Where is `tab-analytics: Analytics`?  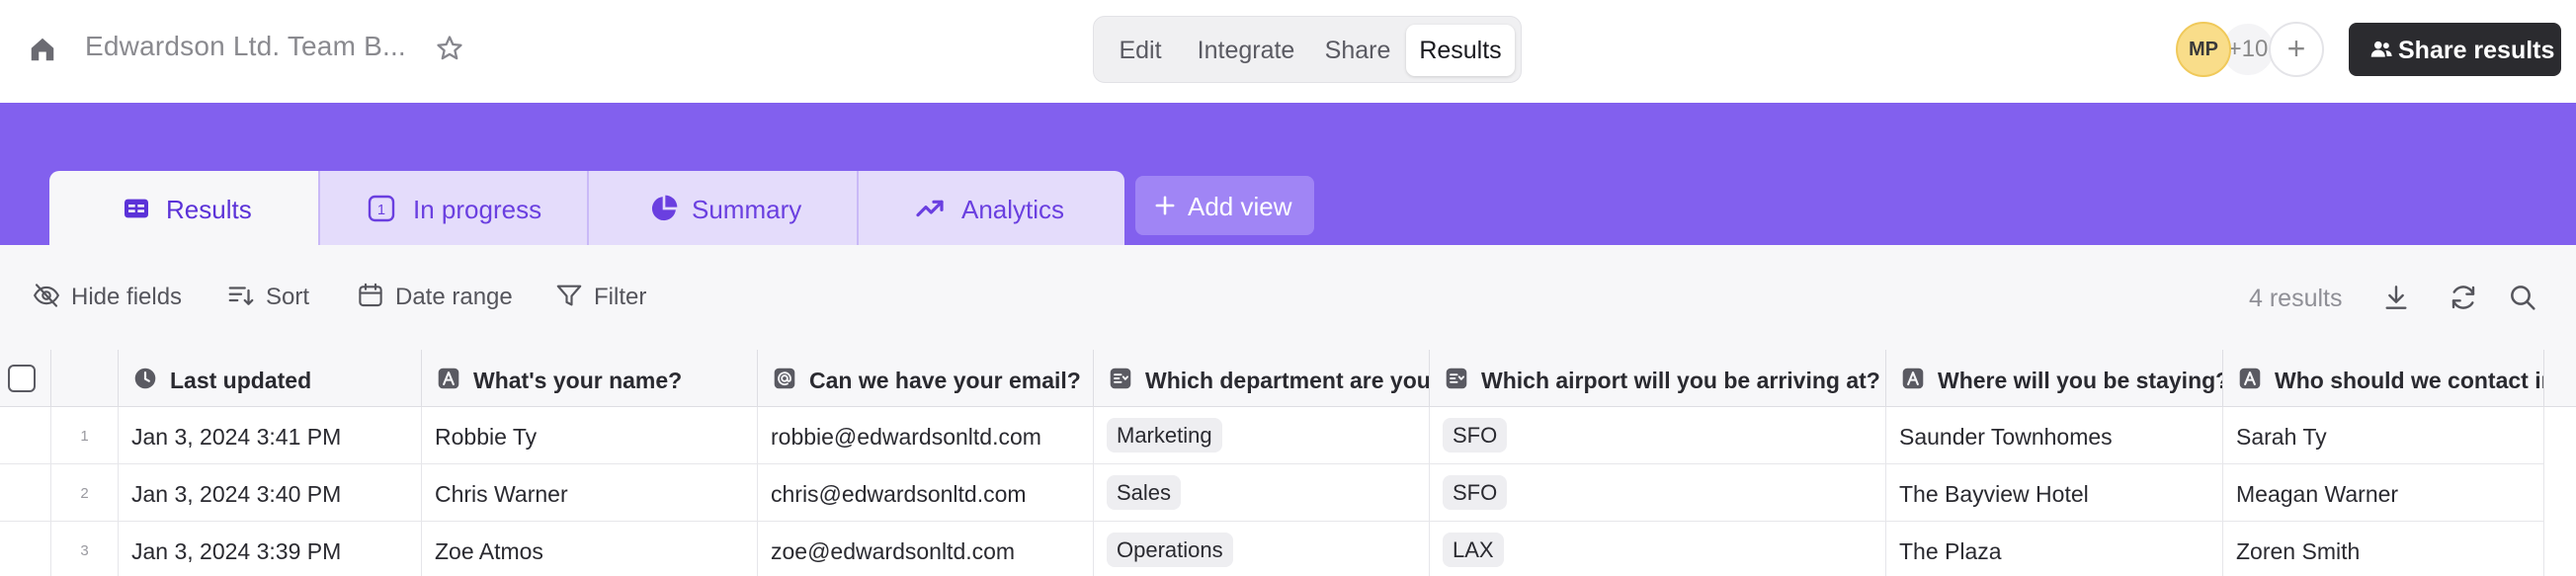 tab-analytics: Analytics is located at coordinates (991, 208).